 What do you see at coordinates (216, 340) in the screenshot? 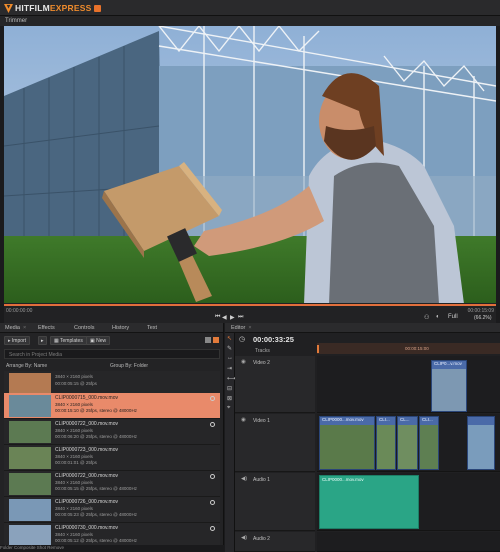
I see `grid-view-icon` at bounding box center [216, 340].